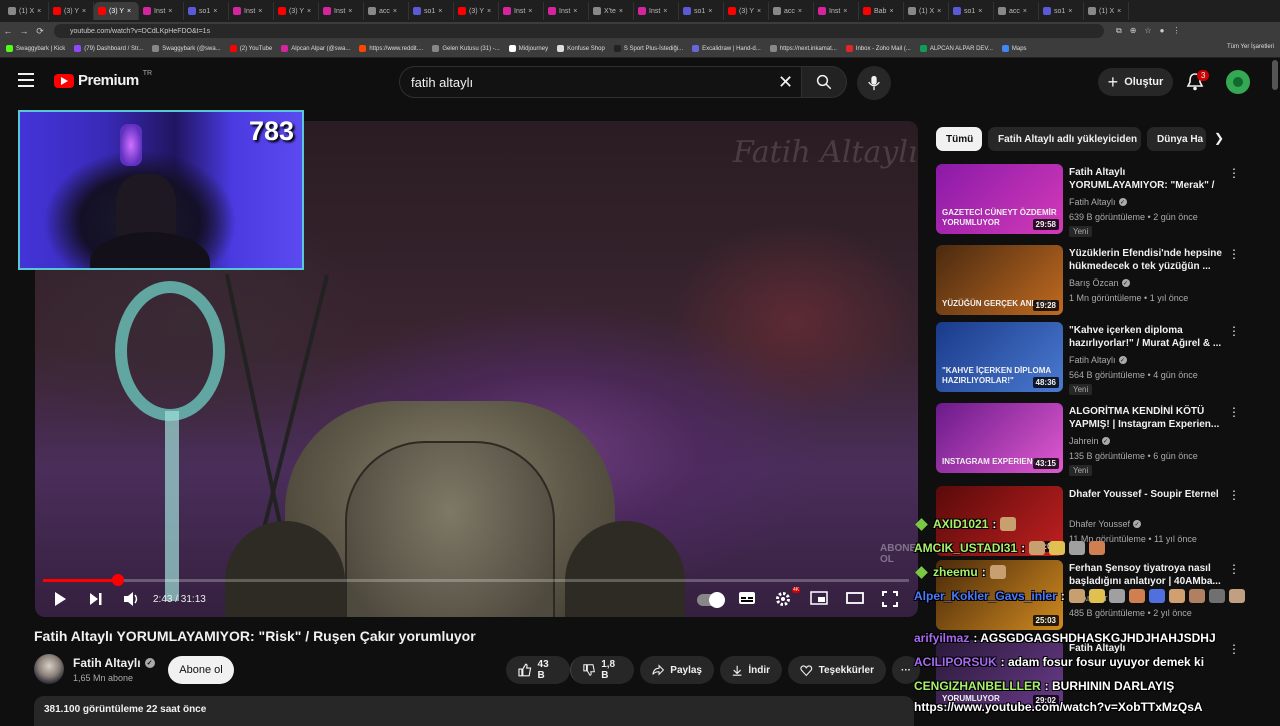  What do you see at coordinates (1147, 31) in the screenshot?
I see `bookmark-star-icon: ☆` at bounding box center [1147, 31].